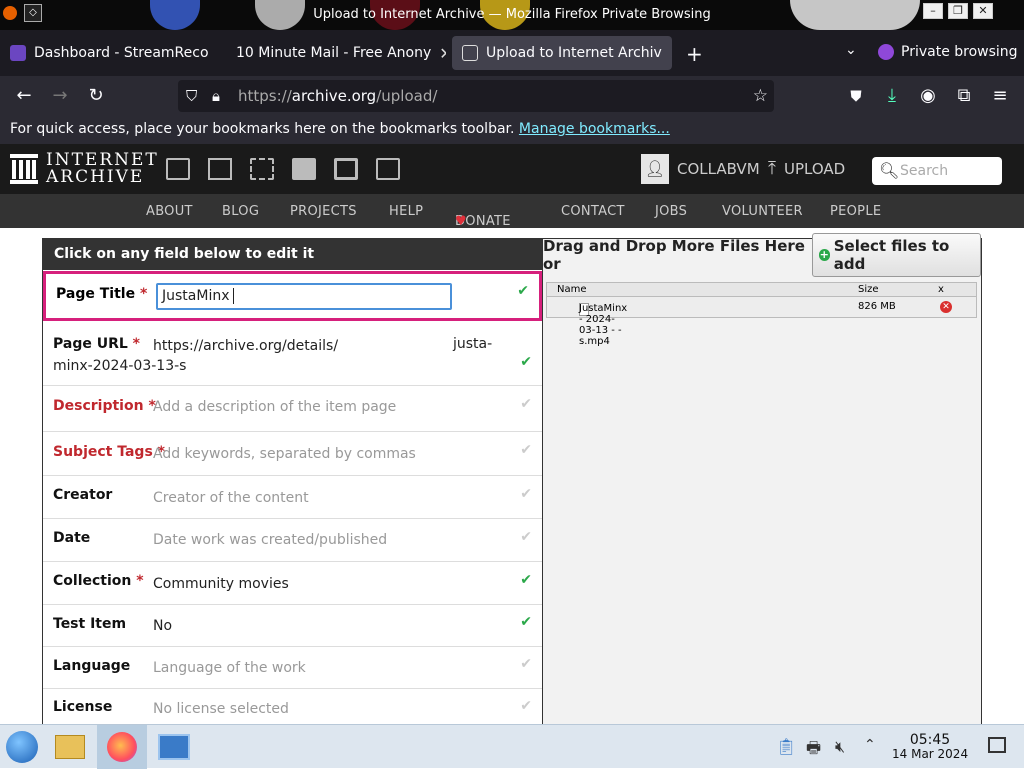 The height and width of the screenshot is (769, 1024). Describe the element at coordinates (671, 211) in the screenshot. I see `nav-jobs: JOBS` at that location.